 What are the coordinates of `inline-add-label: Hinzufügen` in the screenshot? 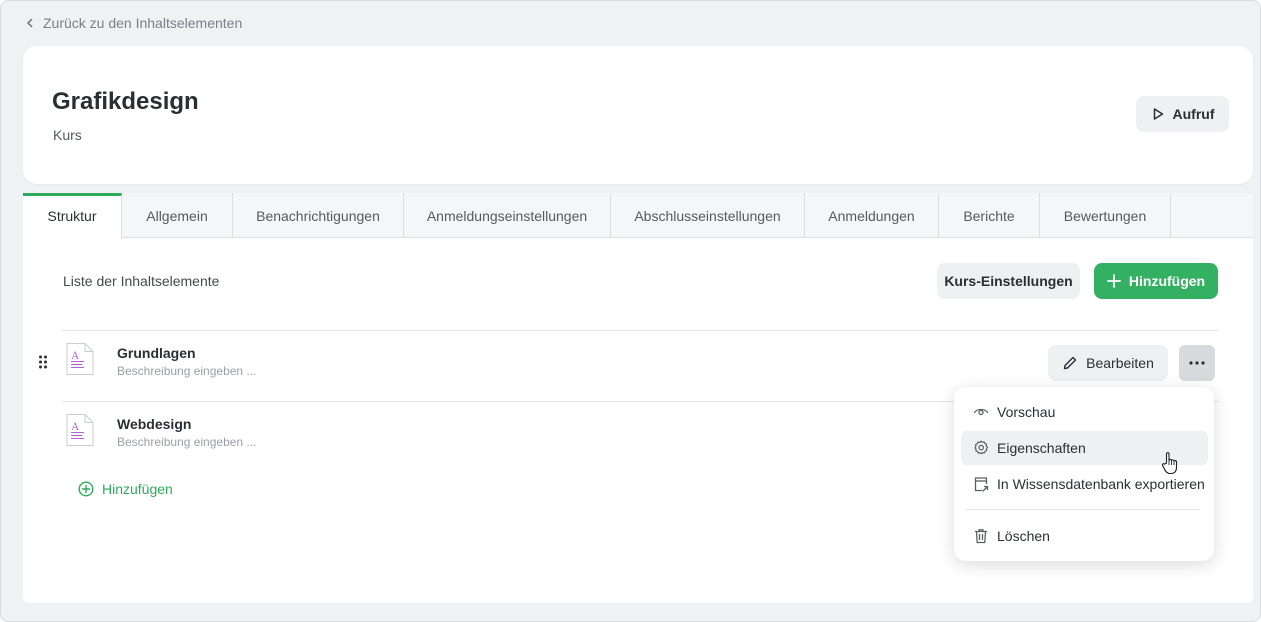 It's located at (137, 489).